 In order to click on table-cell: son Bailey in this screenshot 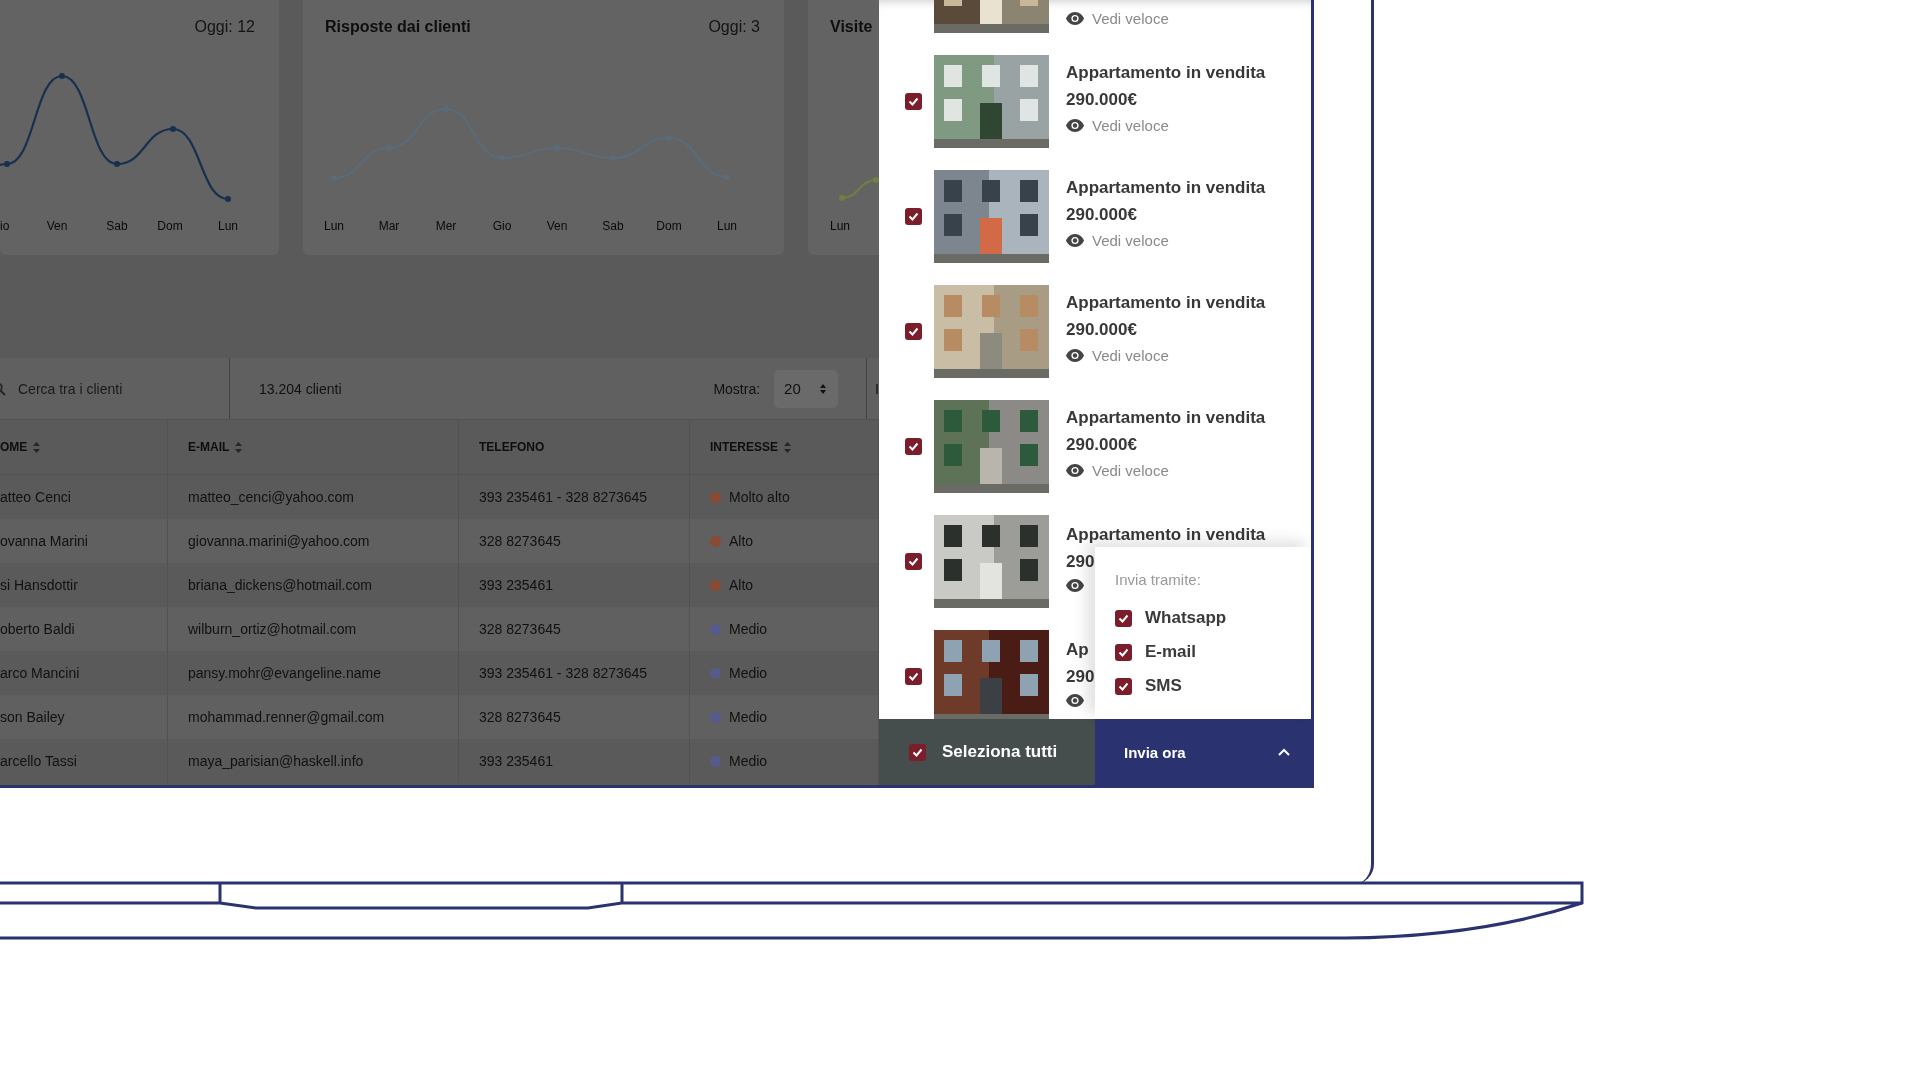, I will do `click(32, 717)`.